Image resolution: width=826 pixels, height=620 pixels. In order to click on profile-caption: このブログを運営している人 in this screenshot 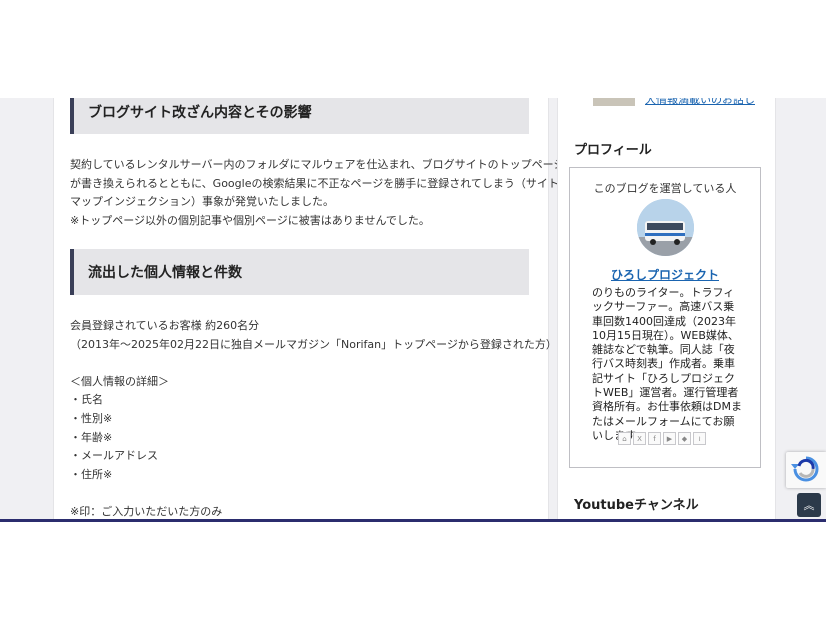, I will do `click(665, 188)`.